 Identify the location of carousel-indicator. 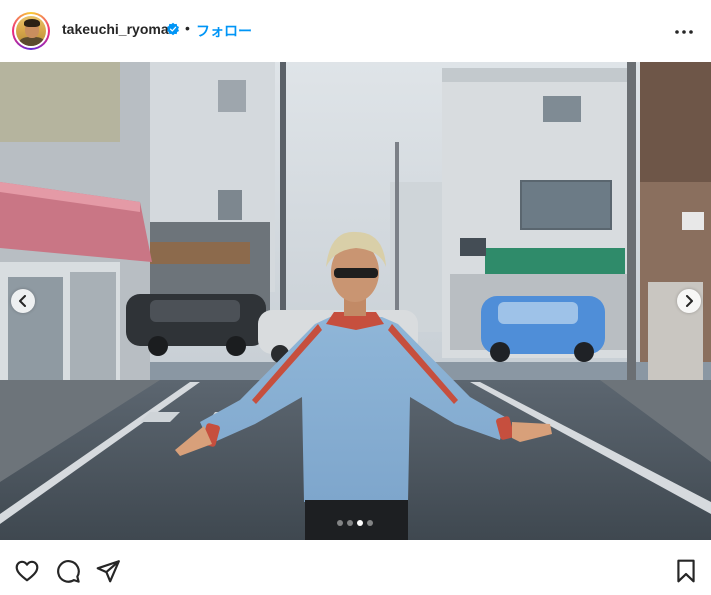
(355, 523).